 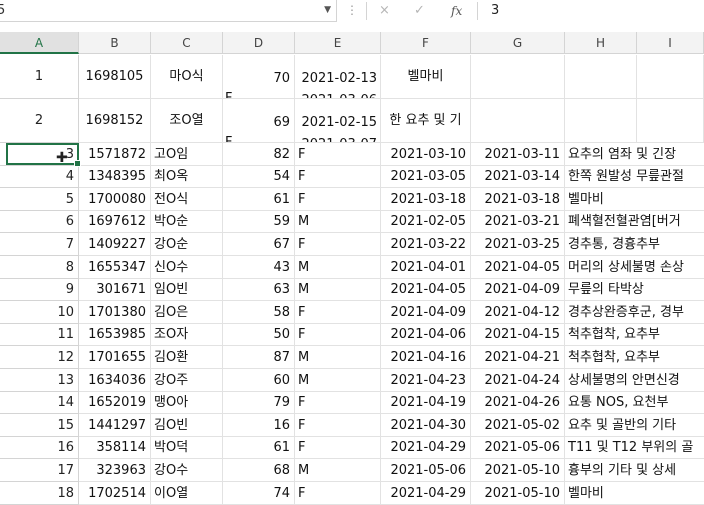 I want to click on fill-handle, so click(x=77, y=163).